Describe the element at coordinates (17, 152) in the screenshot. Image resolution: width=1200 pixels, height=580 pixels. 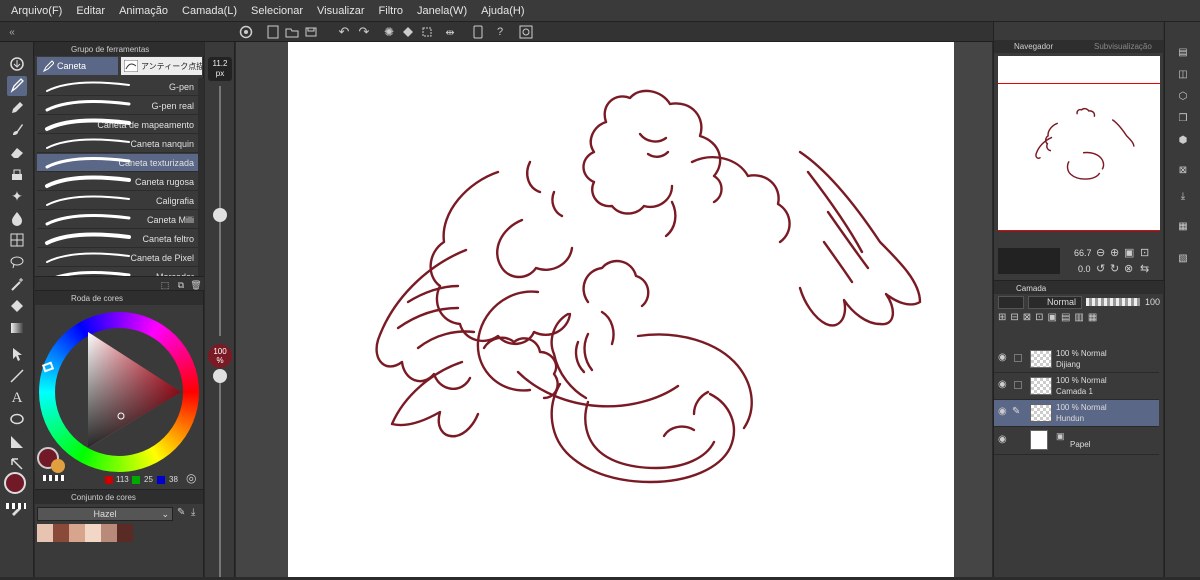
I see `eraser-tool-icon` at that location.